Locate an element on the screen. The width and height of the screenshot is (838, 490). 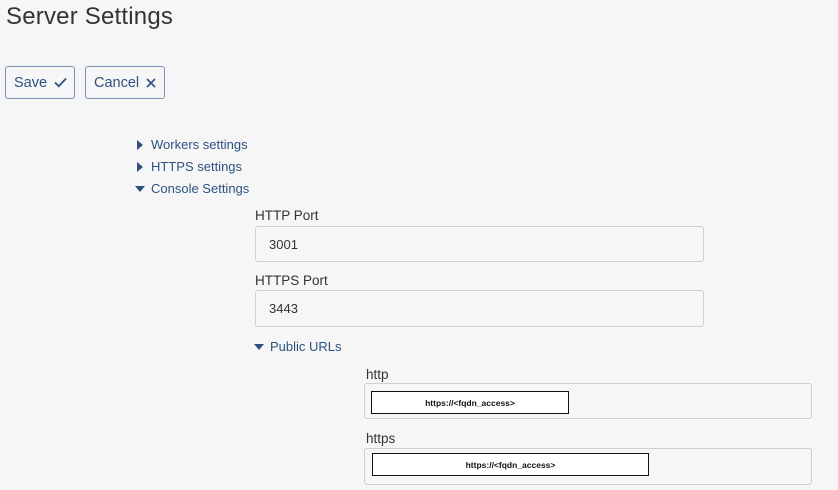
section-https-settings: HTTPS settings is located at coordinates (188, 166).